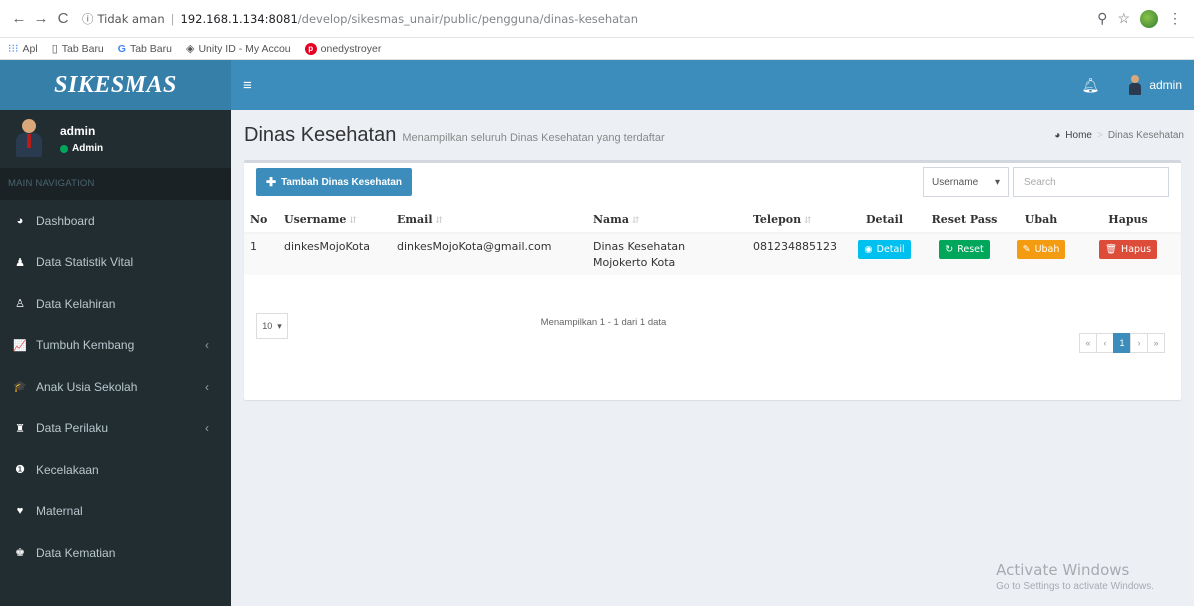 This screenshot has width=1194, height=606. I want to click on sidebar-item-data-kelahiran: ♙ Data Kelahiran, so click(115, 304).